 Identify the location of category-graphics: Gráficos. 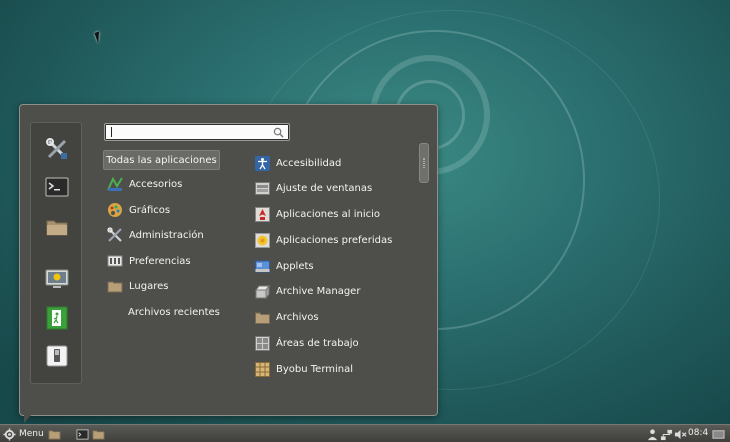
(137, 210).